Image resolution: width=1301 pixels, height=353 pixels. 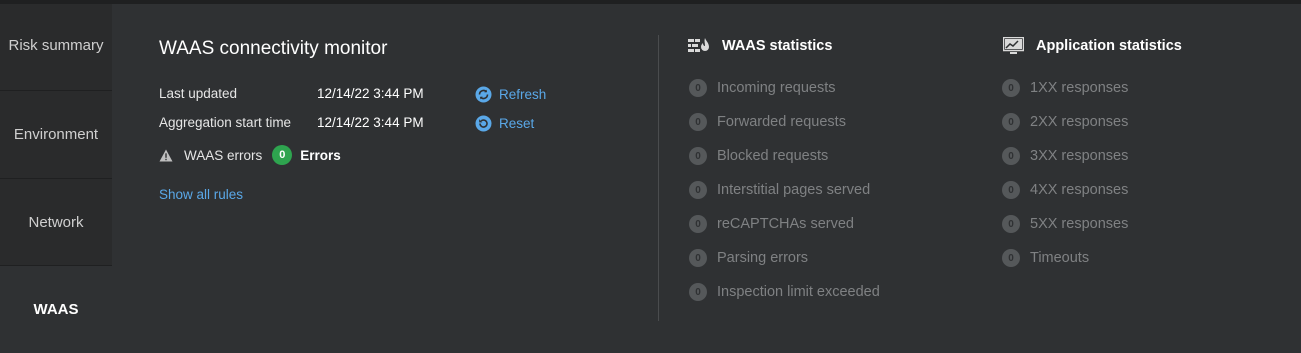 I want to click on errors-count-badge: 0, so click(x=282, y=155).